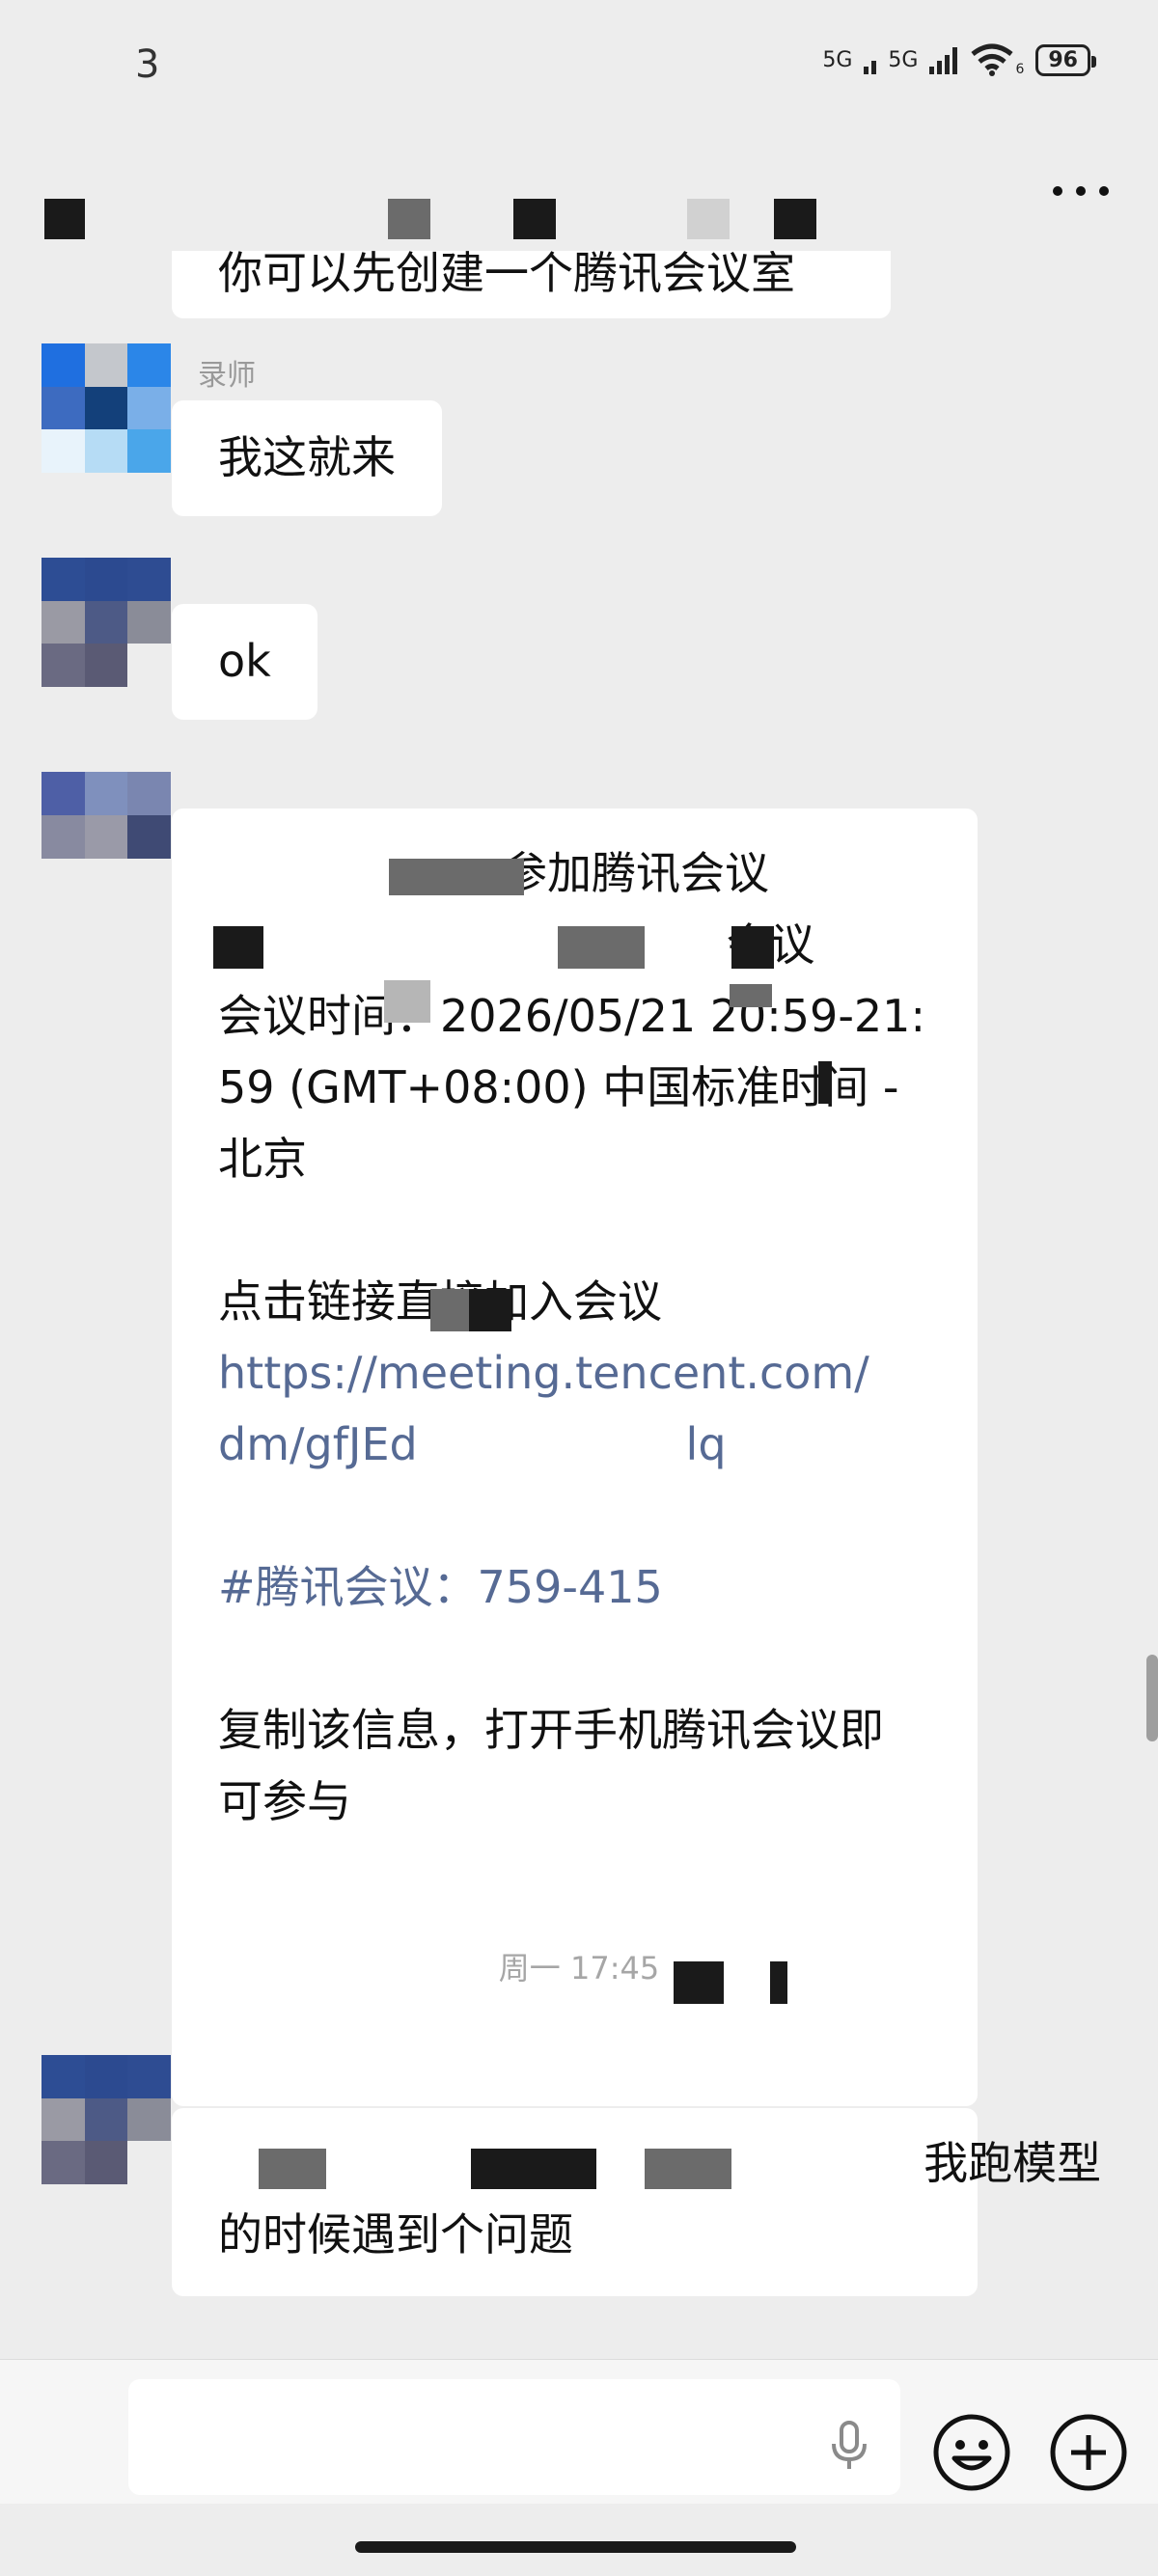 The width and height of the screenshot is (1158, 2576). I want to click on message-text: 你可以先创建一个腾讯会议室, so click(506, 275).